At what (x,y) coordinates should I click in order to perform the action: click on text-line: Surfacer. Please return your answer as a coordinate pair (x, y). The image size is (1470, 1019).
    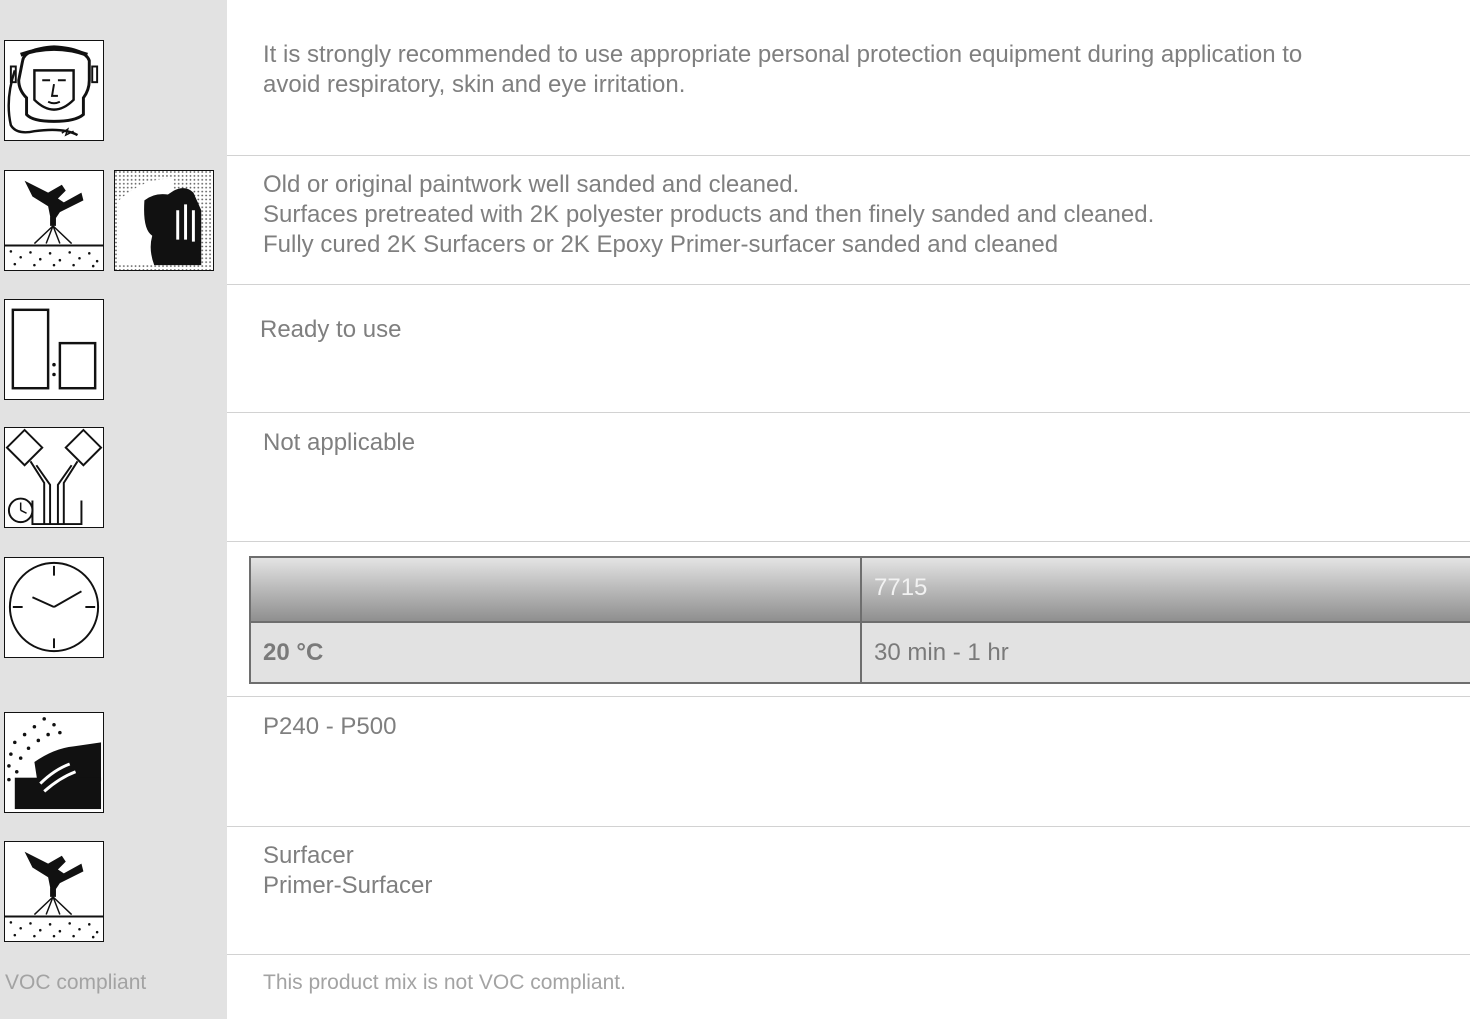
    Looking at the image, I should click on (308, 855).